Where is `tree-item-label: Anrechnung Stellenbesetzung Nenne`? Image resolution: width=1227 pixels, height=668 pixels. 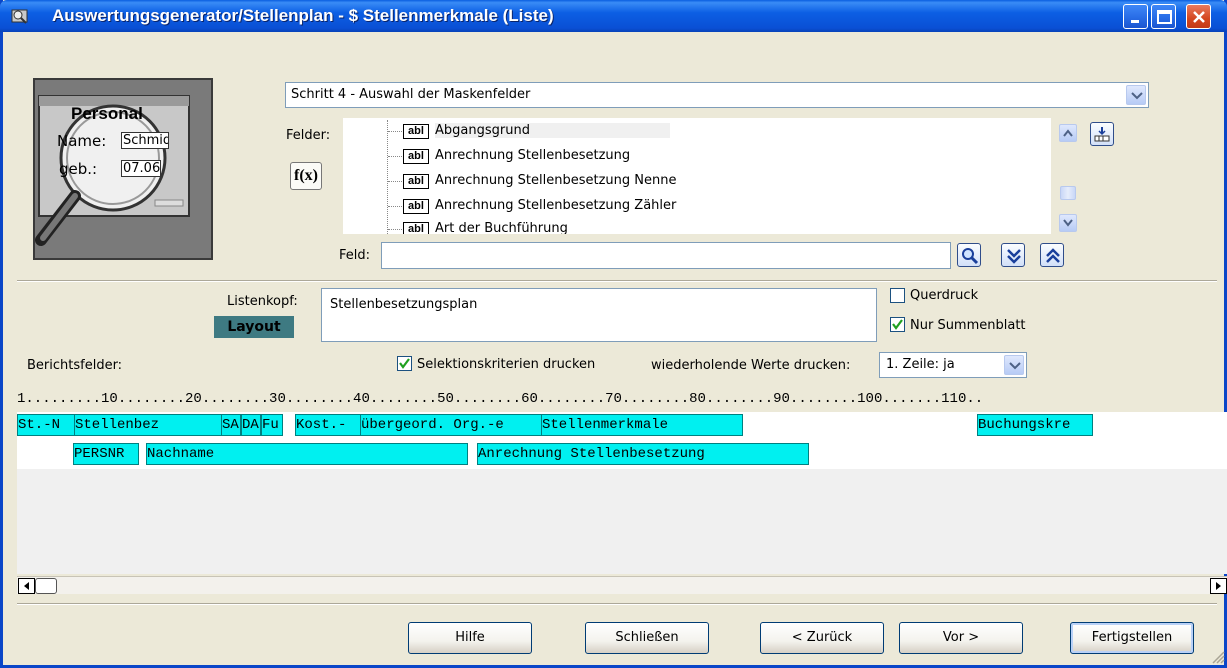 tree-item-label: Anrechnung Stellenbesetzung Nenne is located at coordinates (556, 180).